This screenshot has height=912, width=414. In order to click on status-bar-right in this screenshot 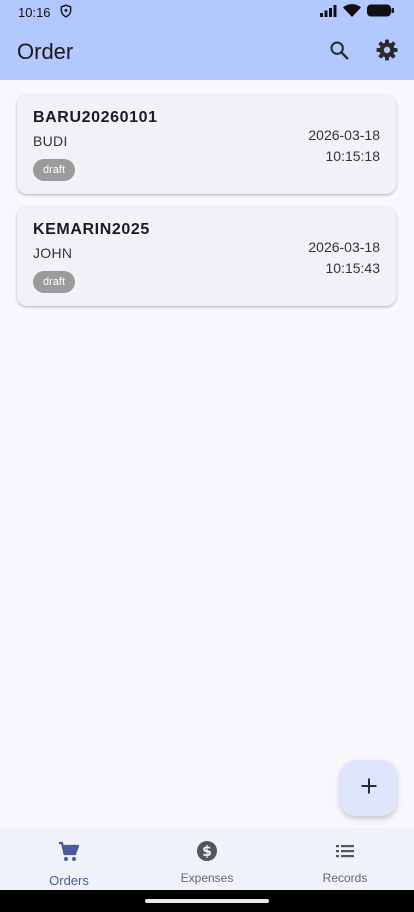, I will do `click(357, 12)`.